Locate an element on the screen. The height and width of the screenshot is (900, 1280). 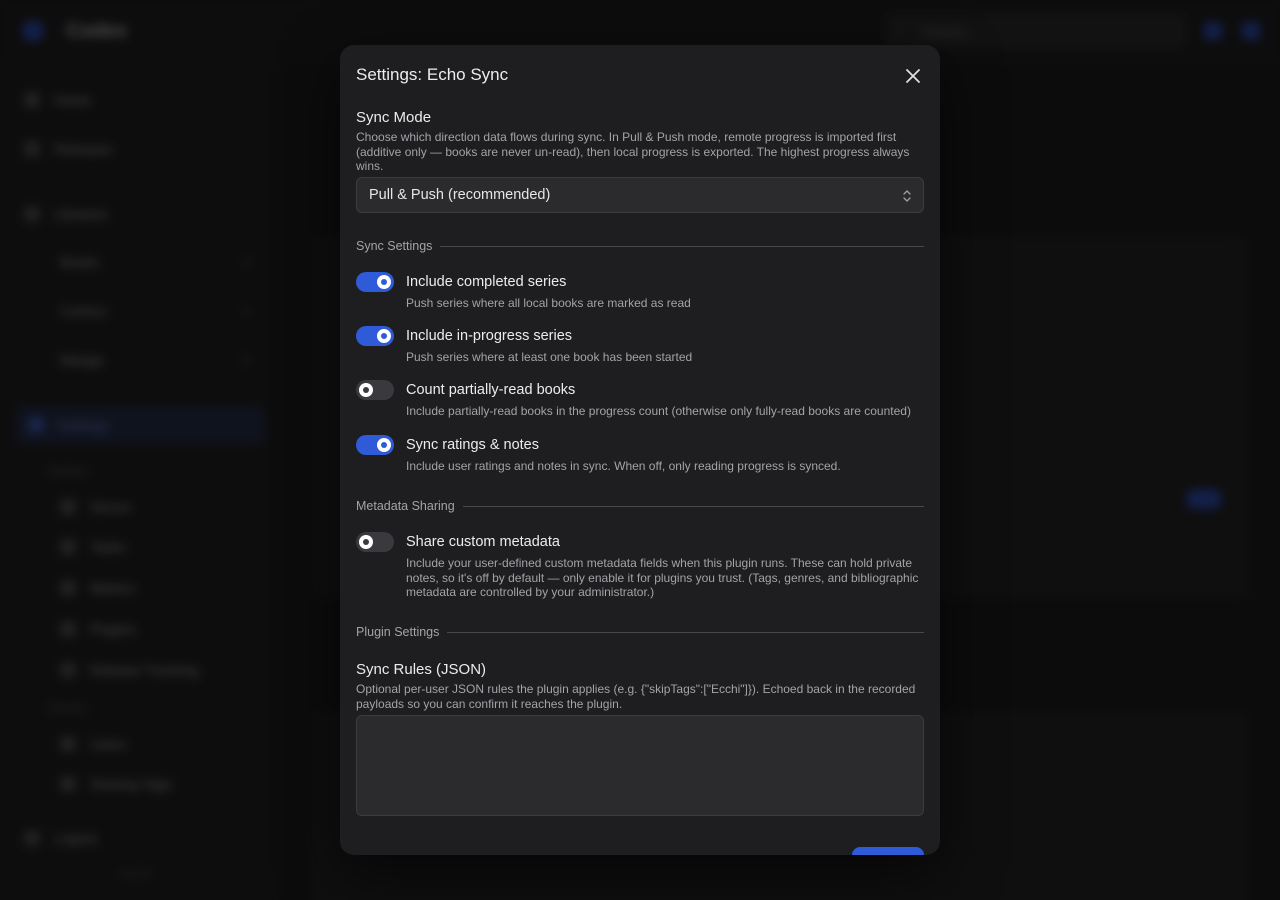
plugin-settings-divider: Plugin Settings is located at coordinates (640, 632).